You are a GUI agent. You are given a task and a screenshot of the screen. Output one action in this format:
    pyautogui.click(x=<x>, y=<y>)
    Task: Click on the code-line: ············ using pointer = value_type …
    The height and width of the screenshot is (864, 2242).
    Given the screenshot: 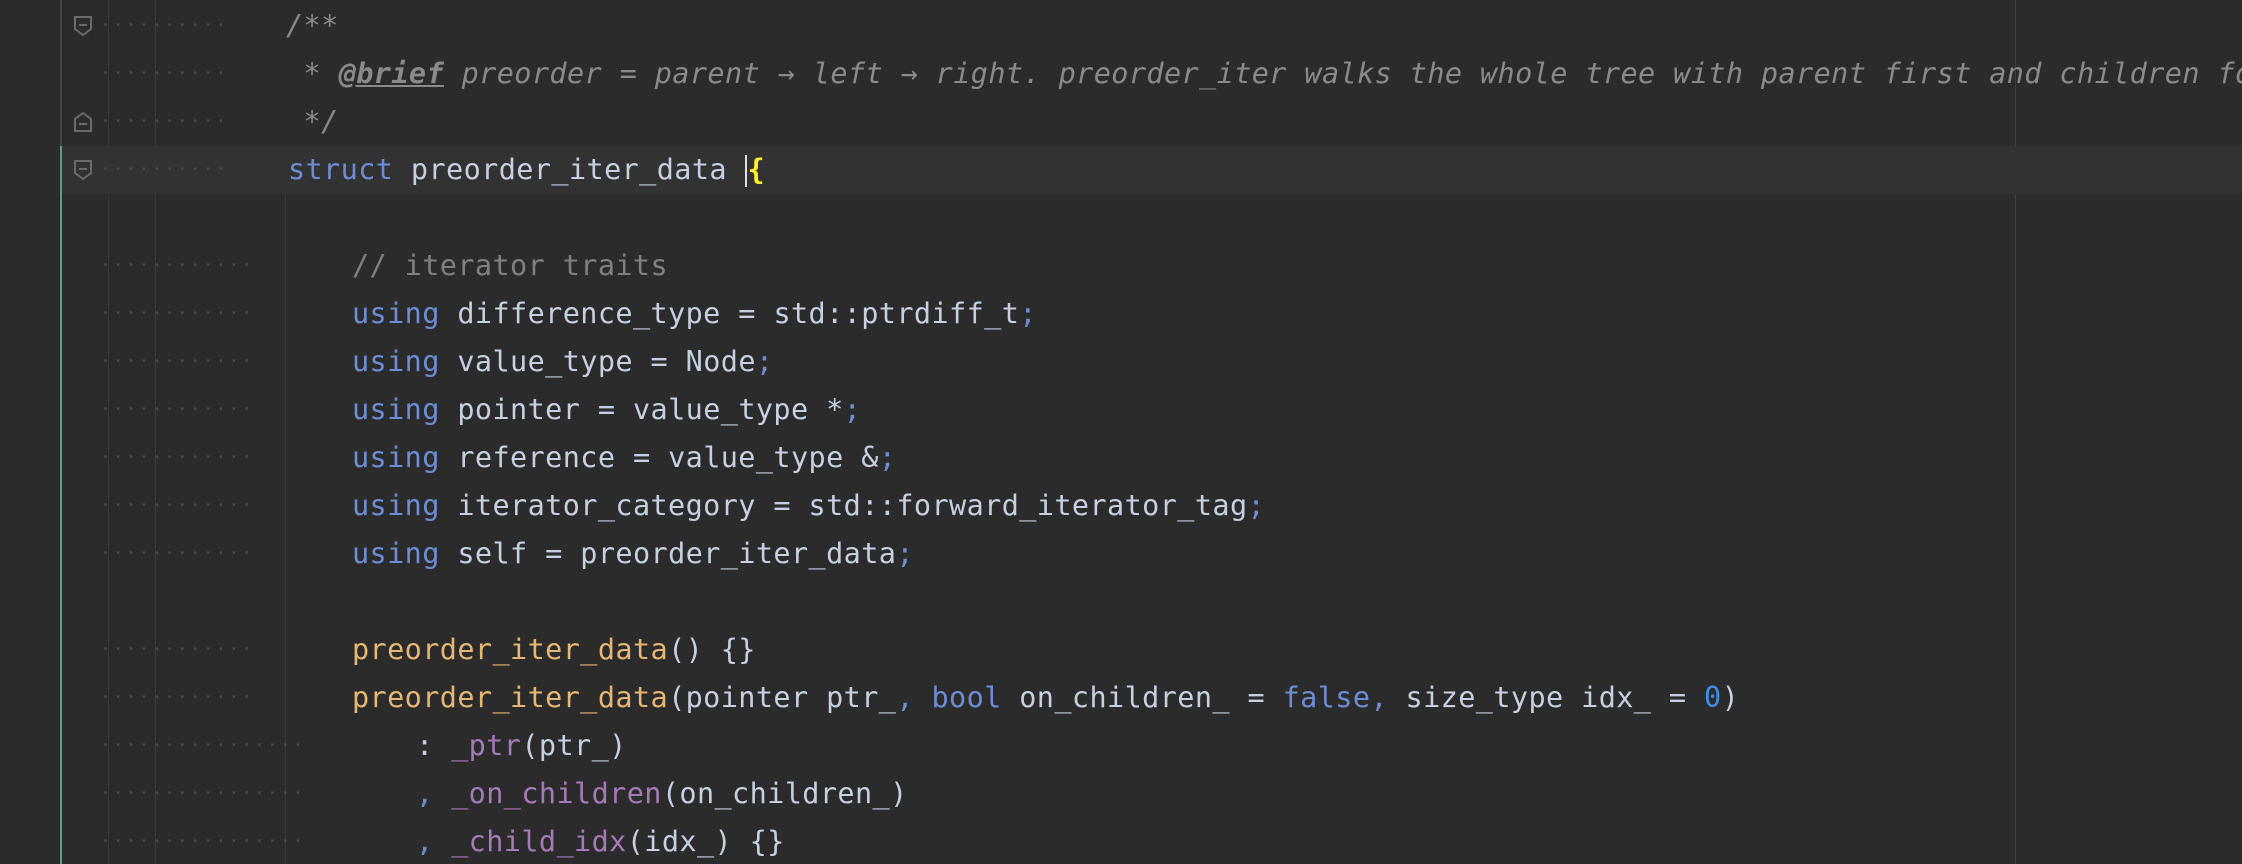 What is the action you would take?
    pyautogui.click(x=430, y=410)
    